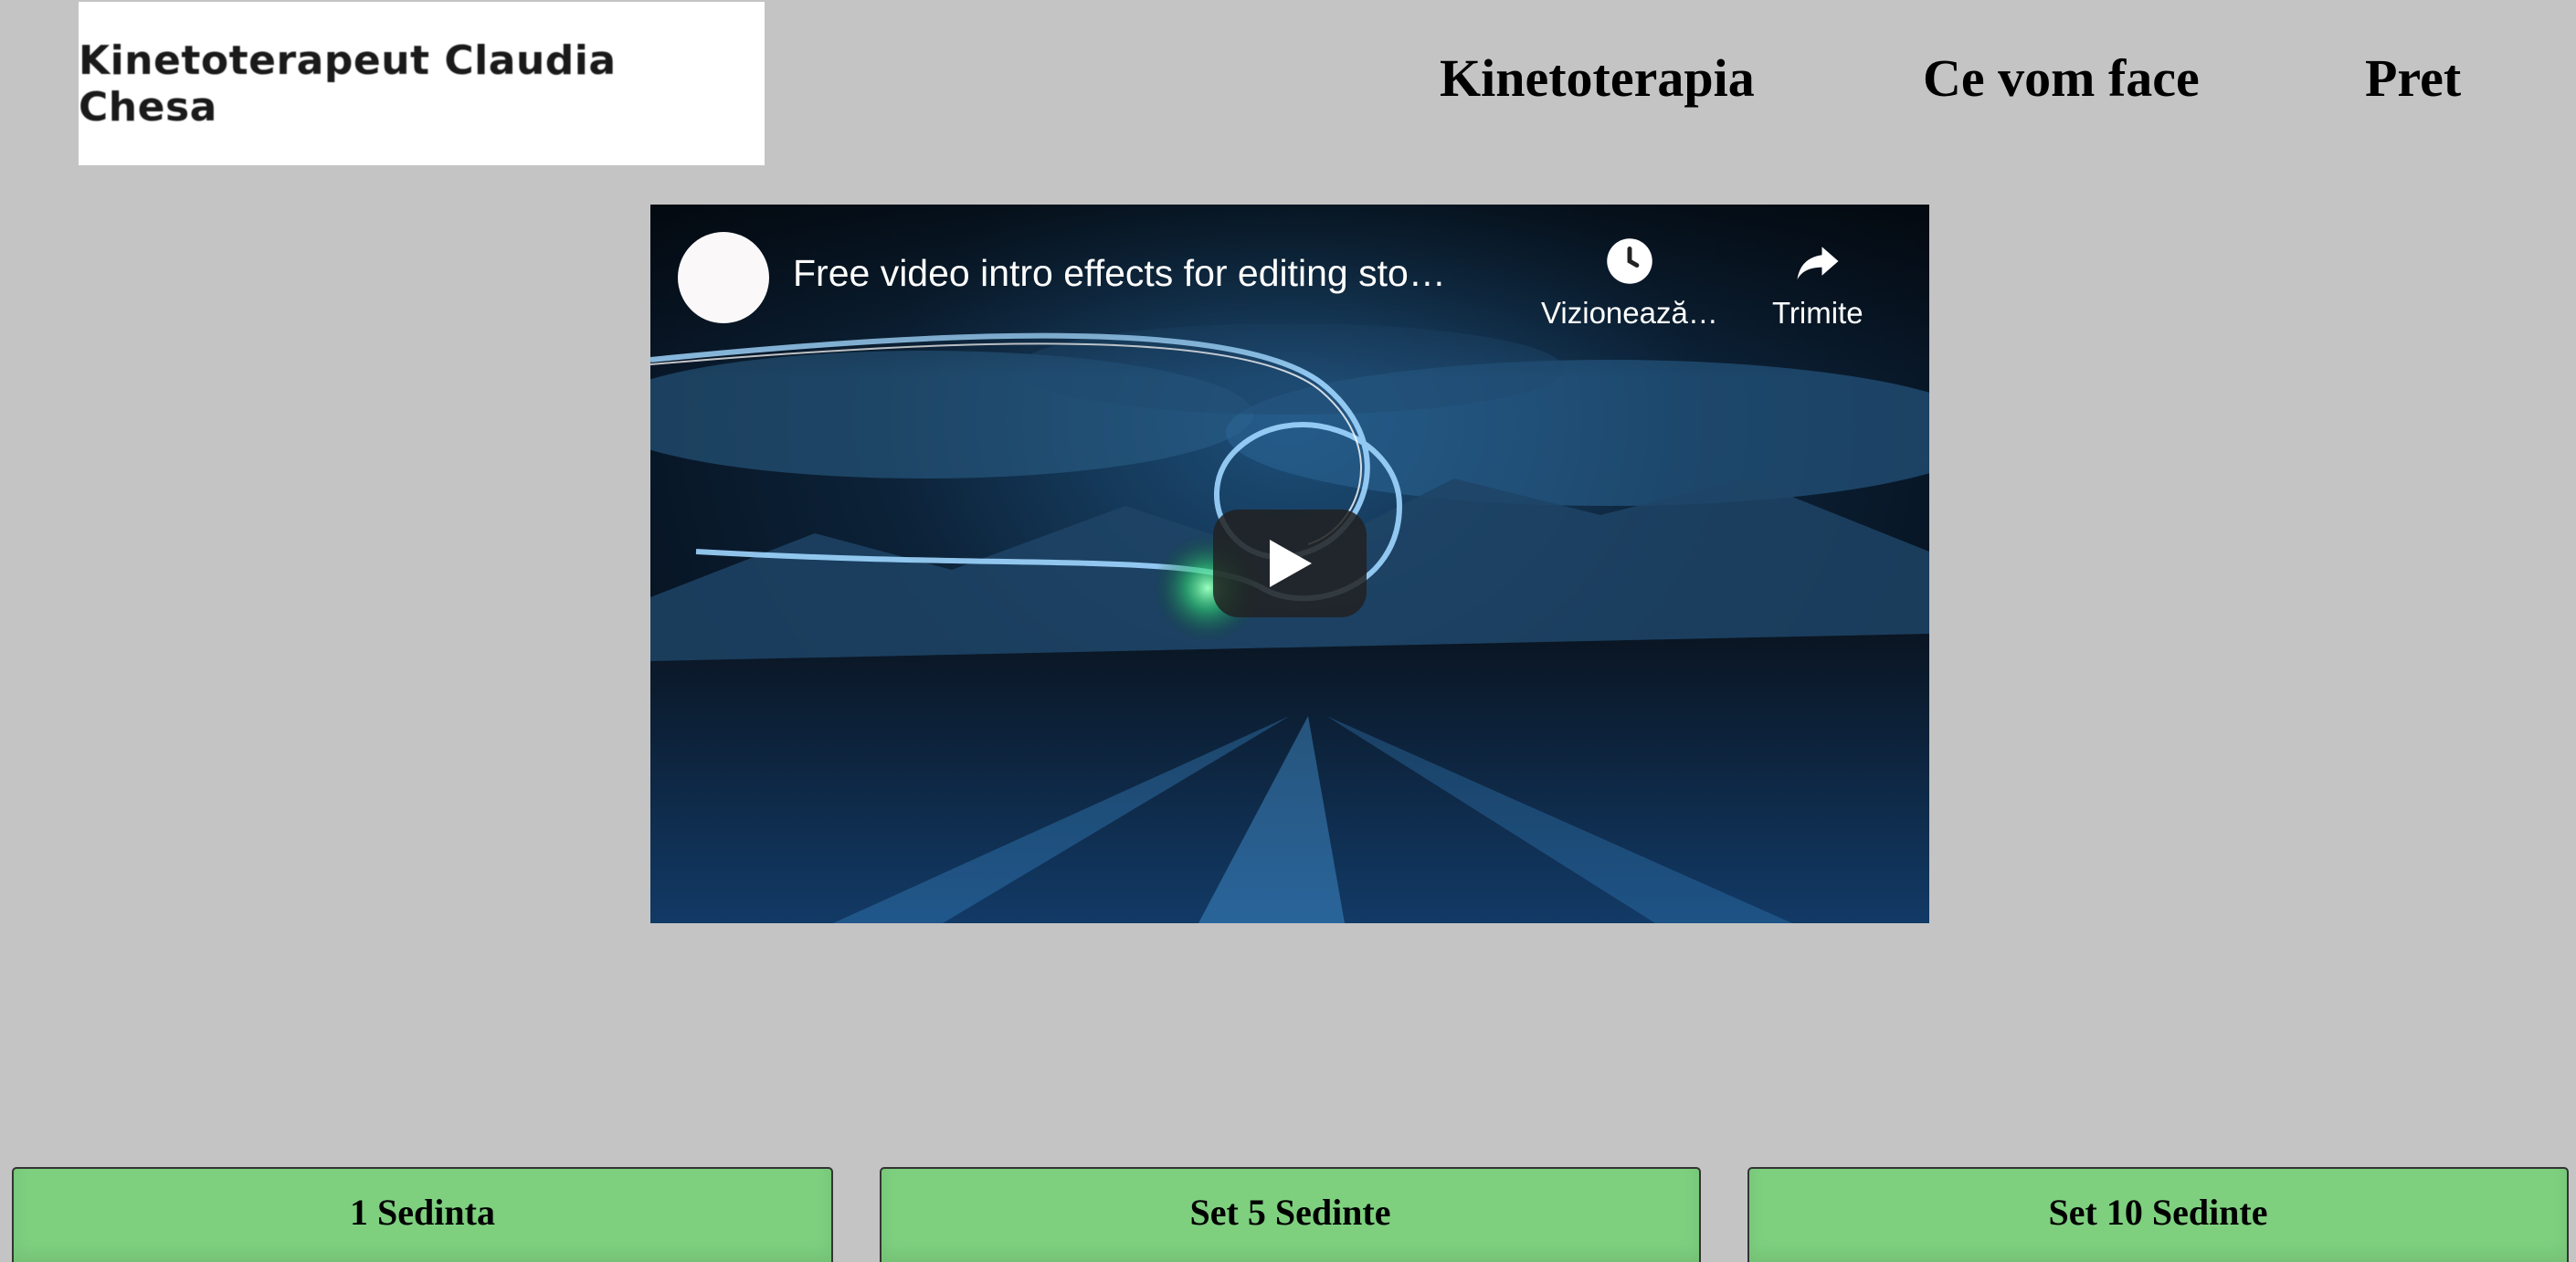 The height and width of the screenshot is (1262, 2576). What do you see at coordinates (348, 84) in the screenshot?
I see `logo-text: Kinetoterapeut Claudia Chesa` at bounding box center [348, 84].